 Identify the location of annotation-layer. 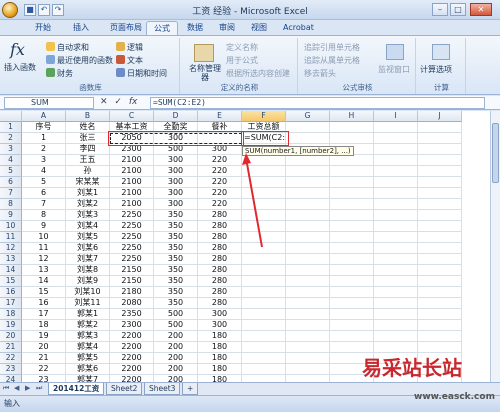
(252, 200).